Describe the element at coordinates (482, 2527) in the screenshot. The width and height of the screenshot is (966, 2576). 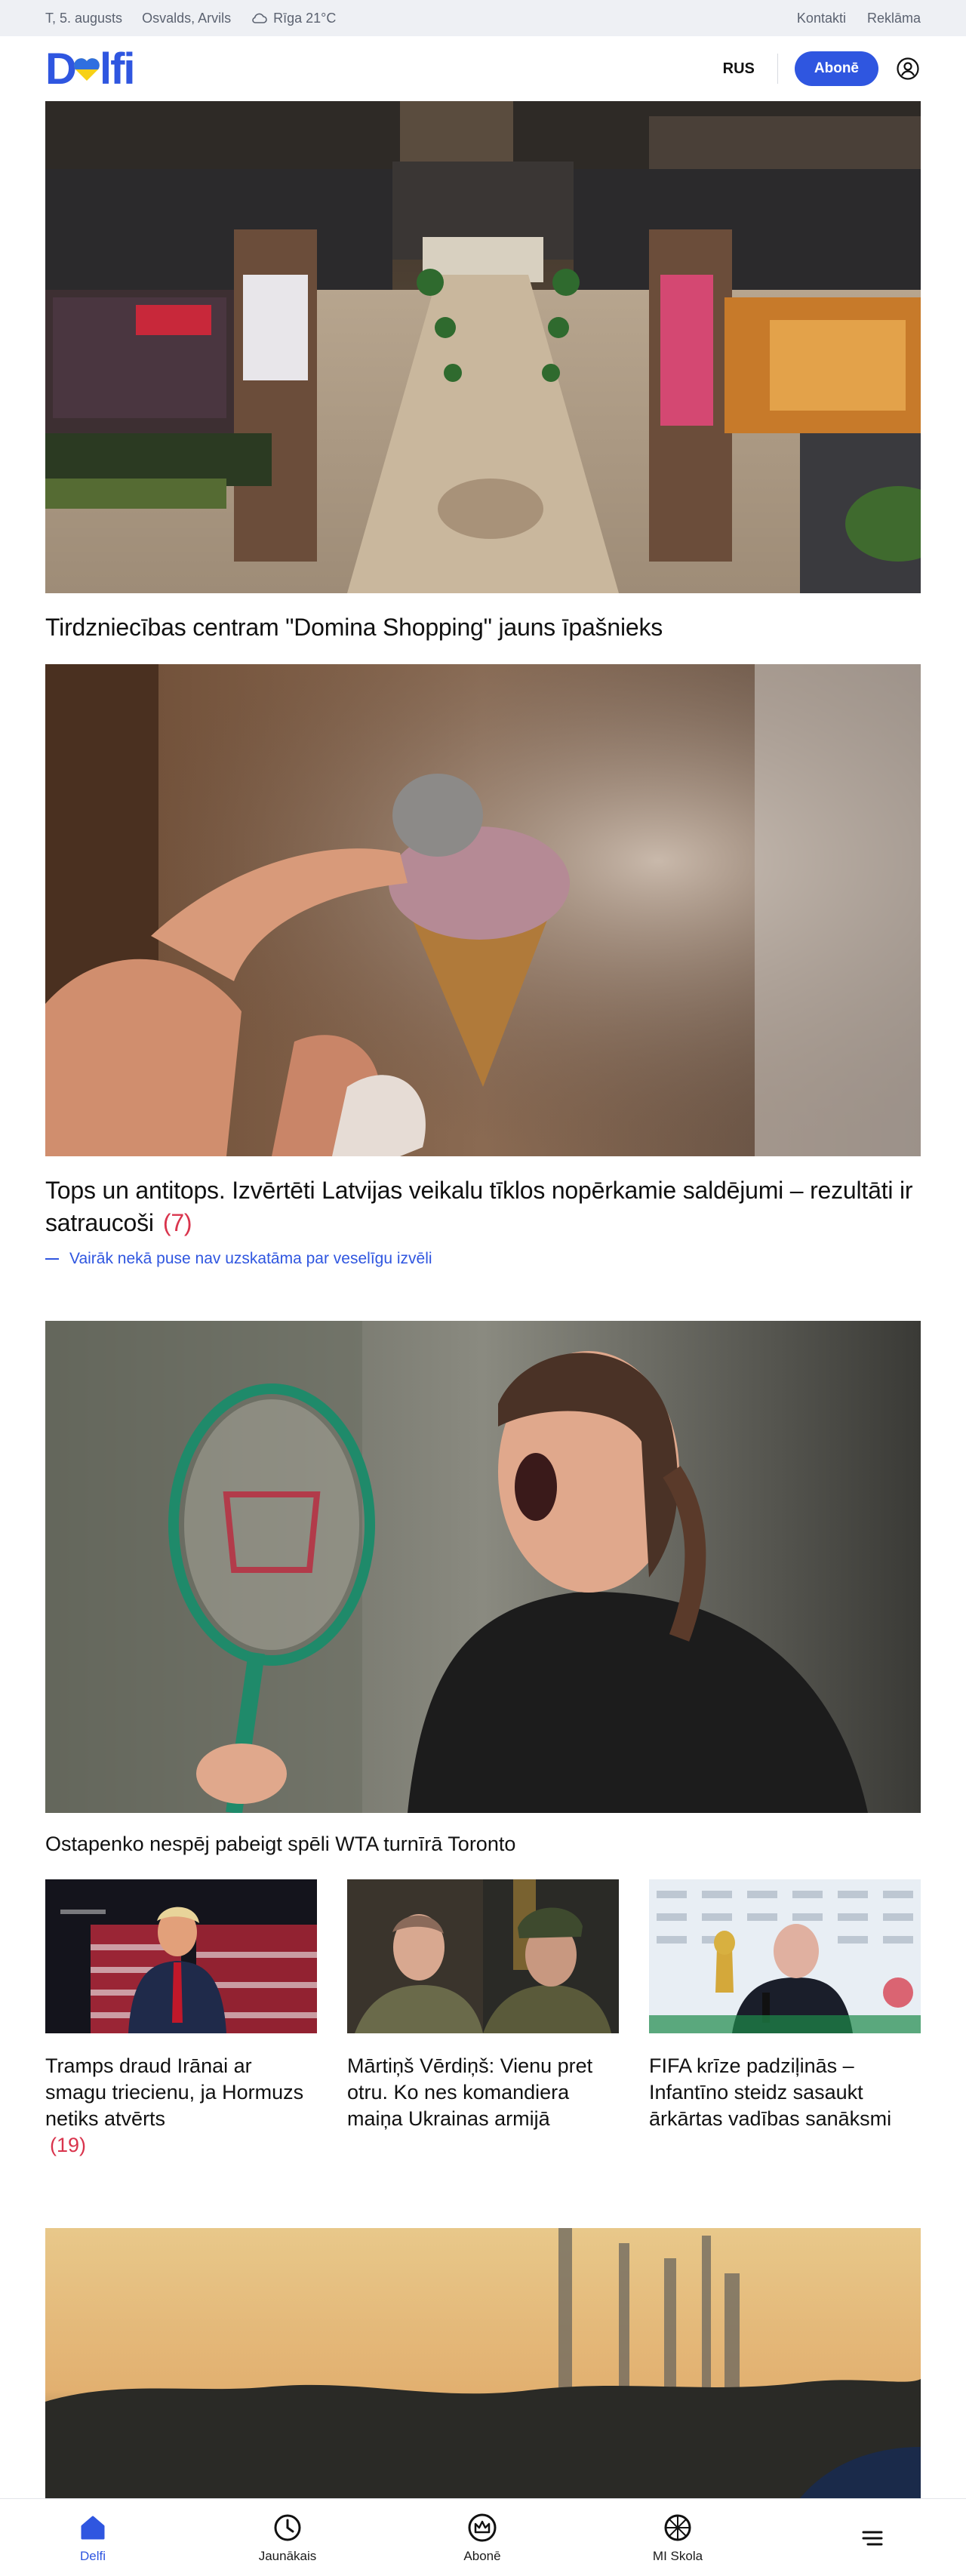
I see `crown-icon` at that location.